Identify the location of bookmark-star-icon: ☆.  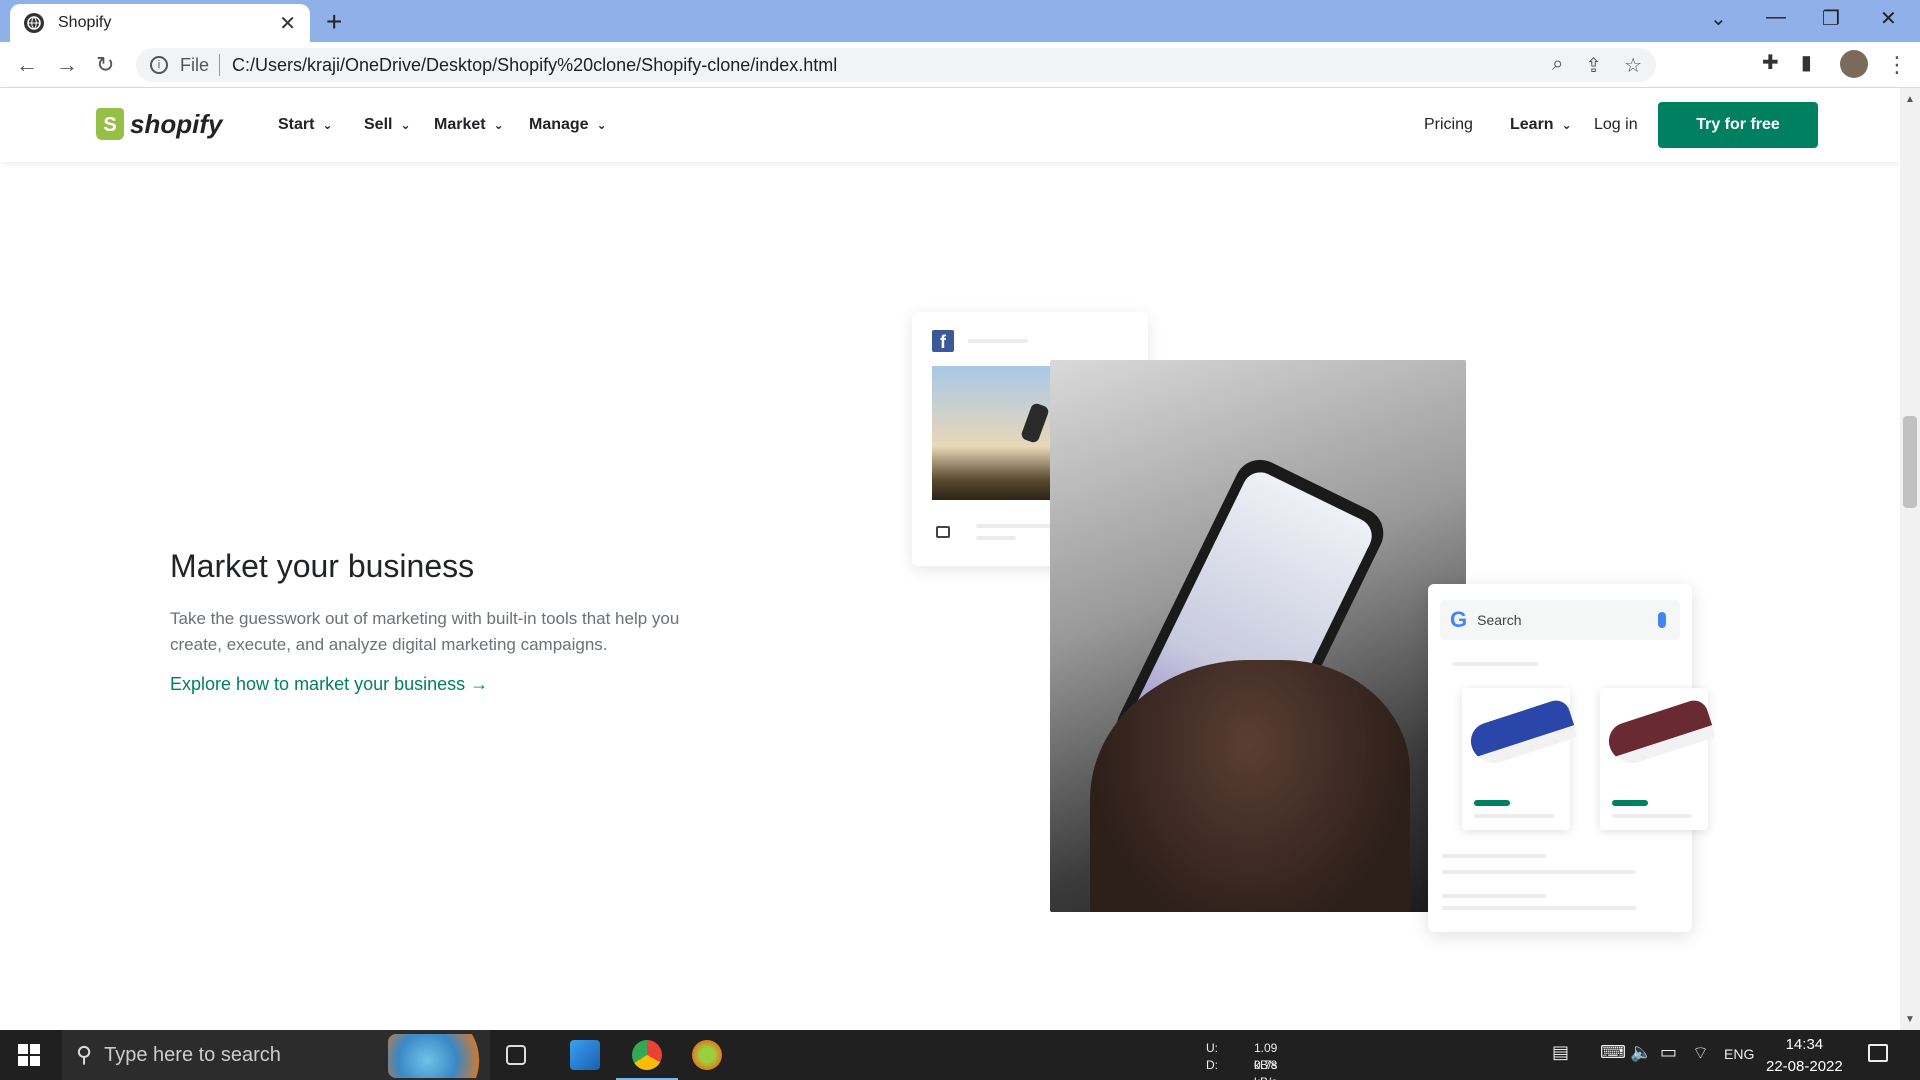
(1633, 65).